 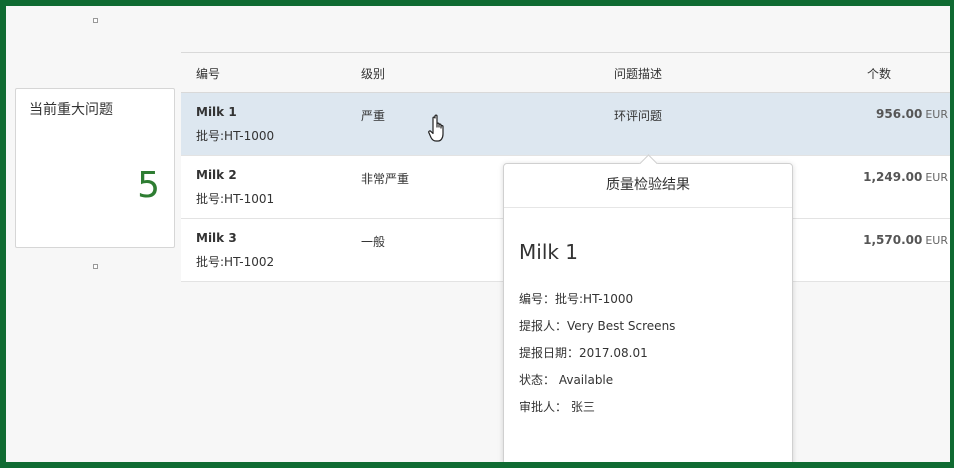 What do you see at coordinates (537, 299) in the screenshot?
I see `field-label: 编号：` at bounding box center [537, 299].